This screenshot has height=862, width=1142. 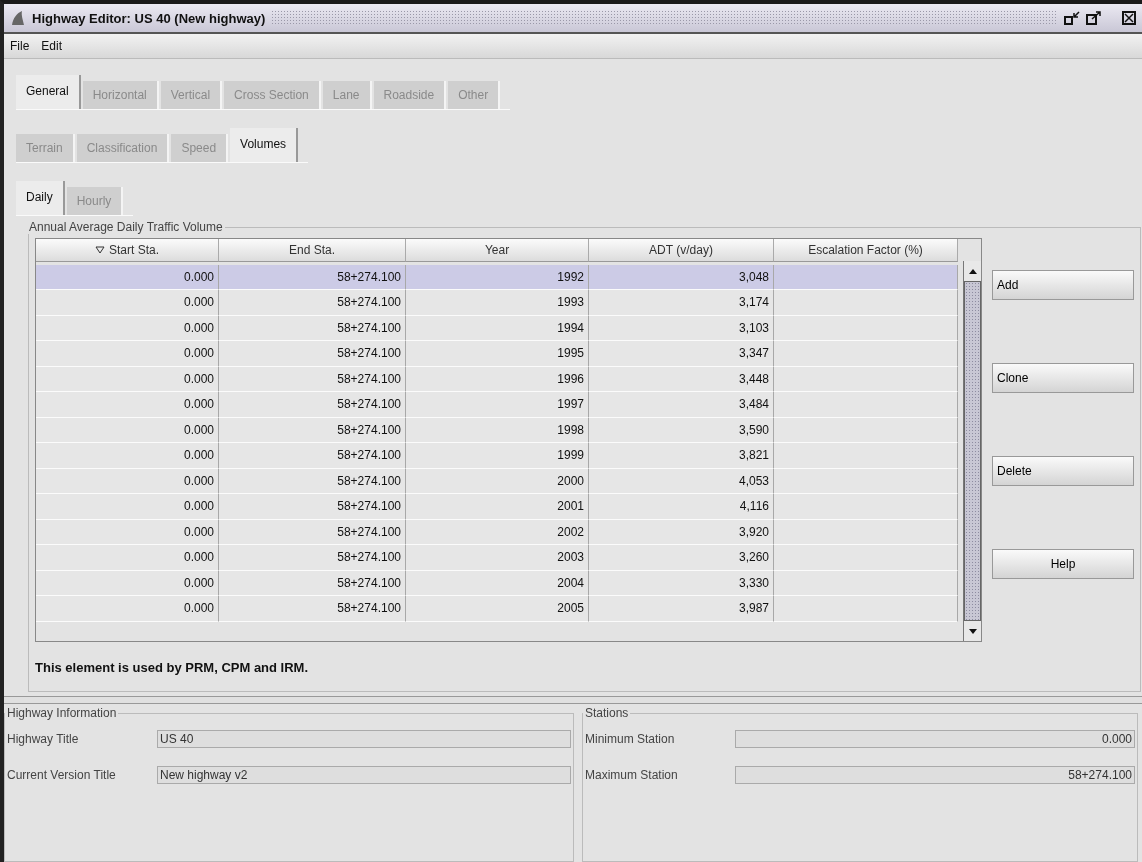 What do you see at coordinates (681, 481) in the screenshot?
I see `table-cell: 4,053` at bounding box center [681, 481].